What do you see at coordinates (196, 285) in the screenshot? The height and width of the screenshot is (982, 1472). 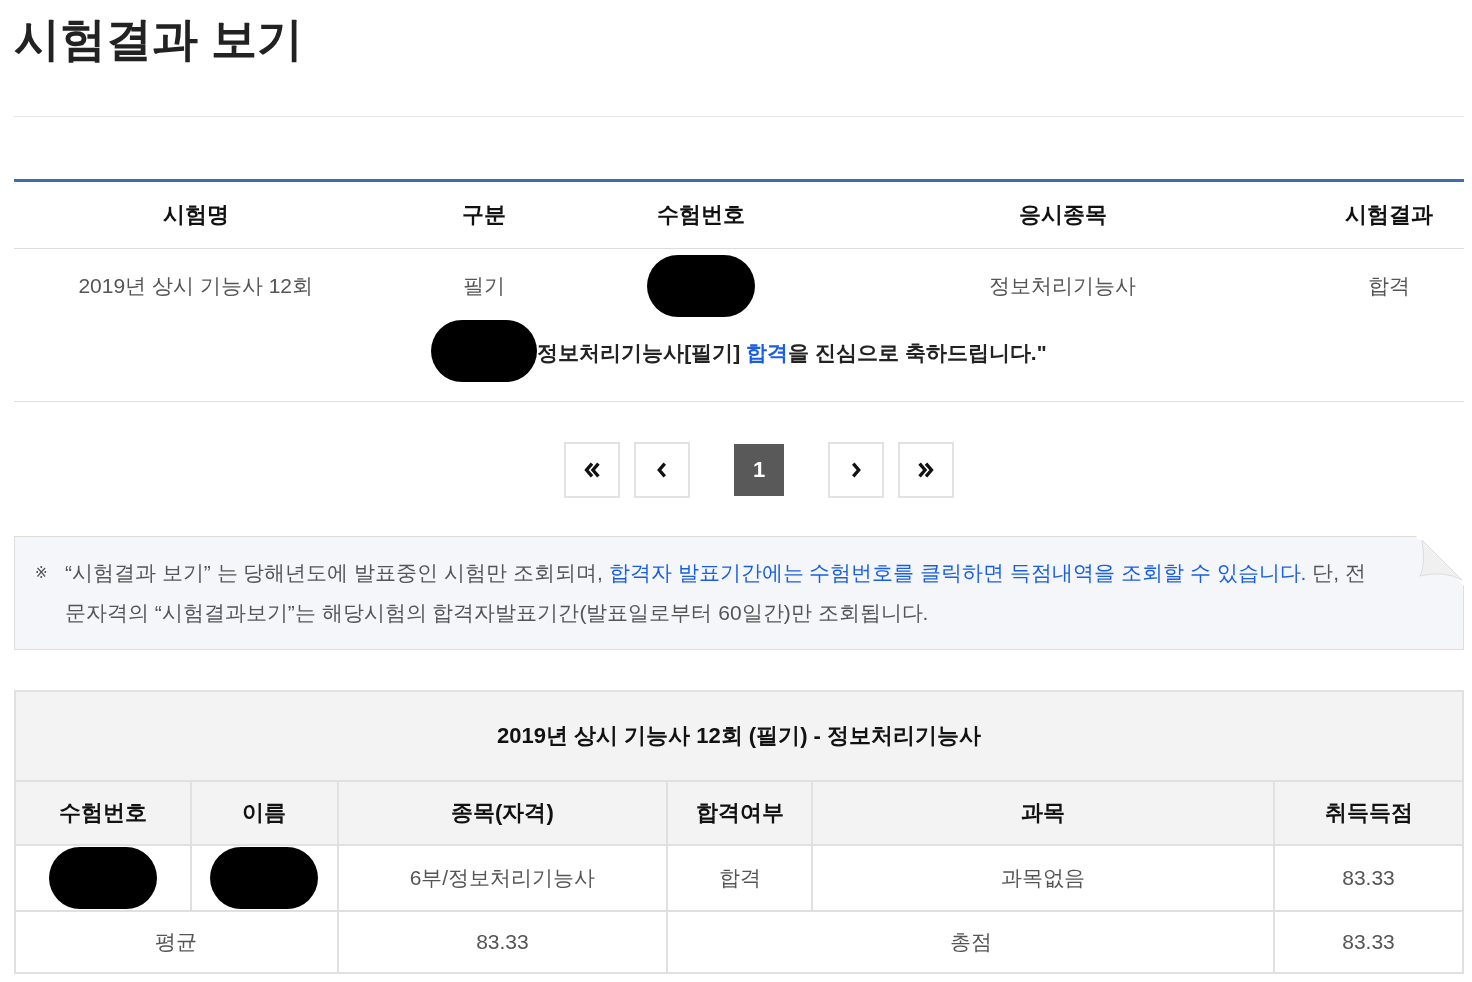 I see `table-cell: 2019년 상시 기능사 12회` at bounding box center [196, 285].